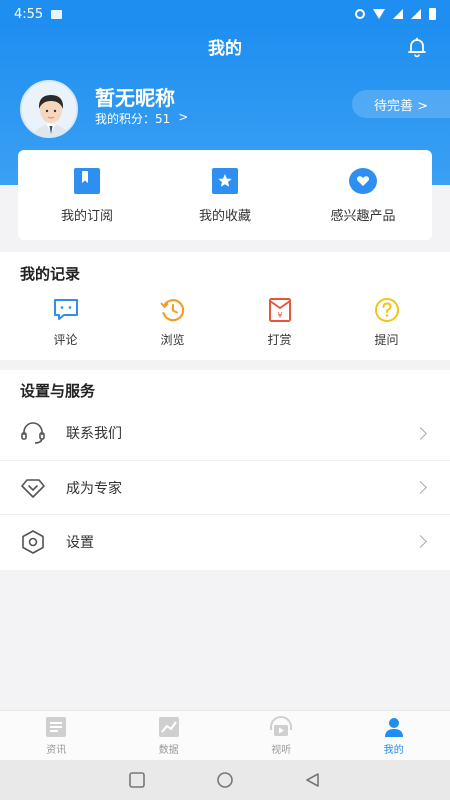 The width and height of the screenshot is (450, 800). Describe the element at coordinates (163, 119) in the screenshot. I see `points-value: 51` at that location.